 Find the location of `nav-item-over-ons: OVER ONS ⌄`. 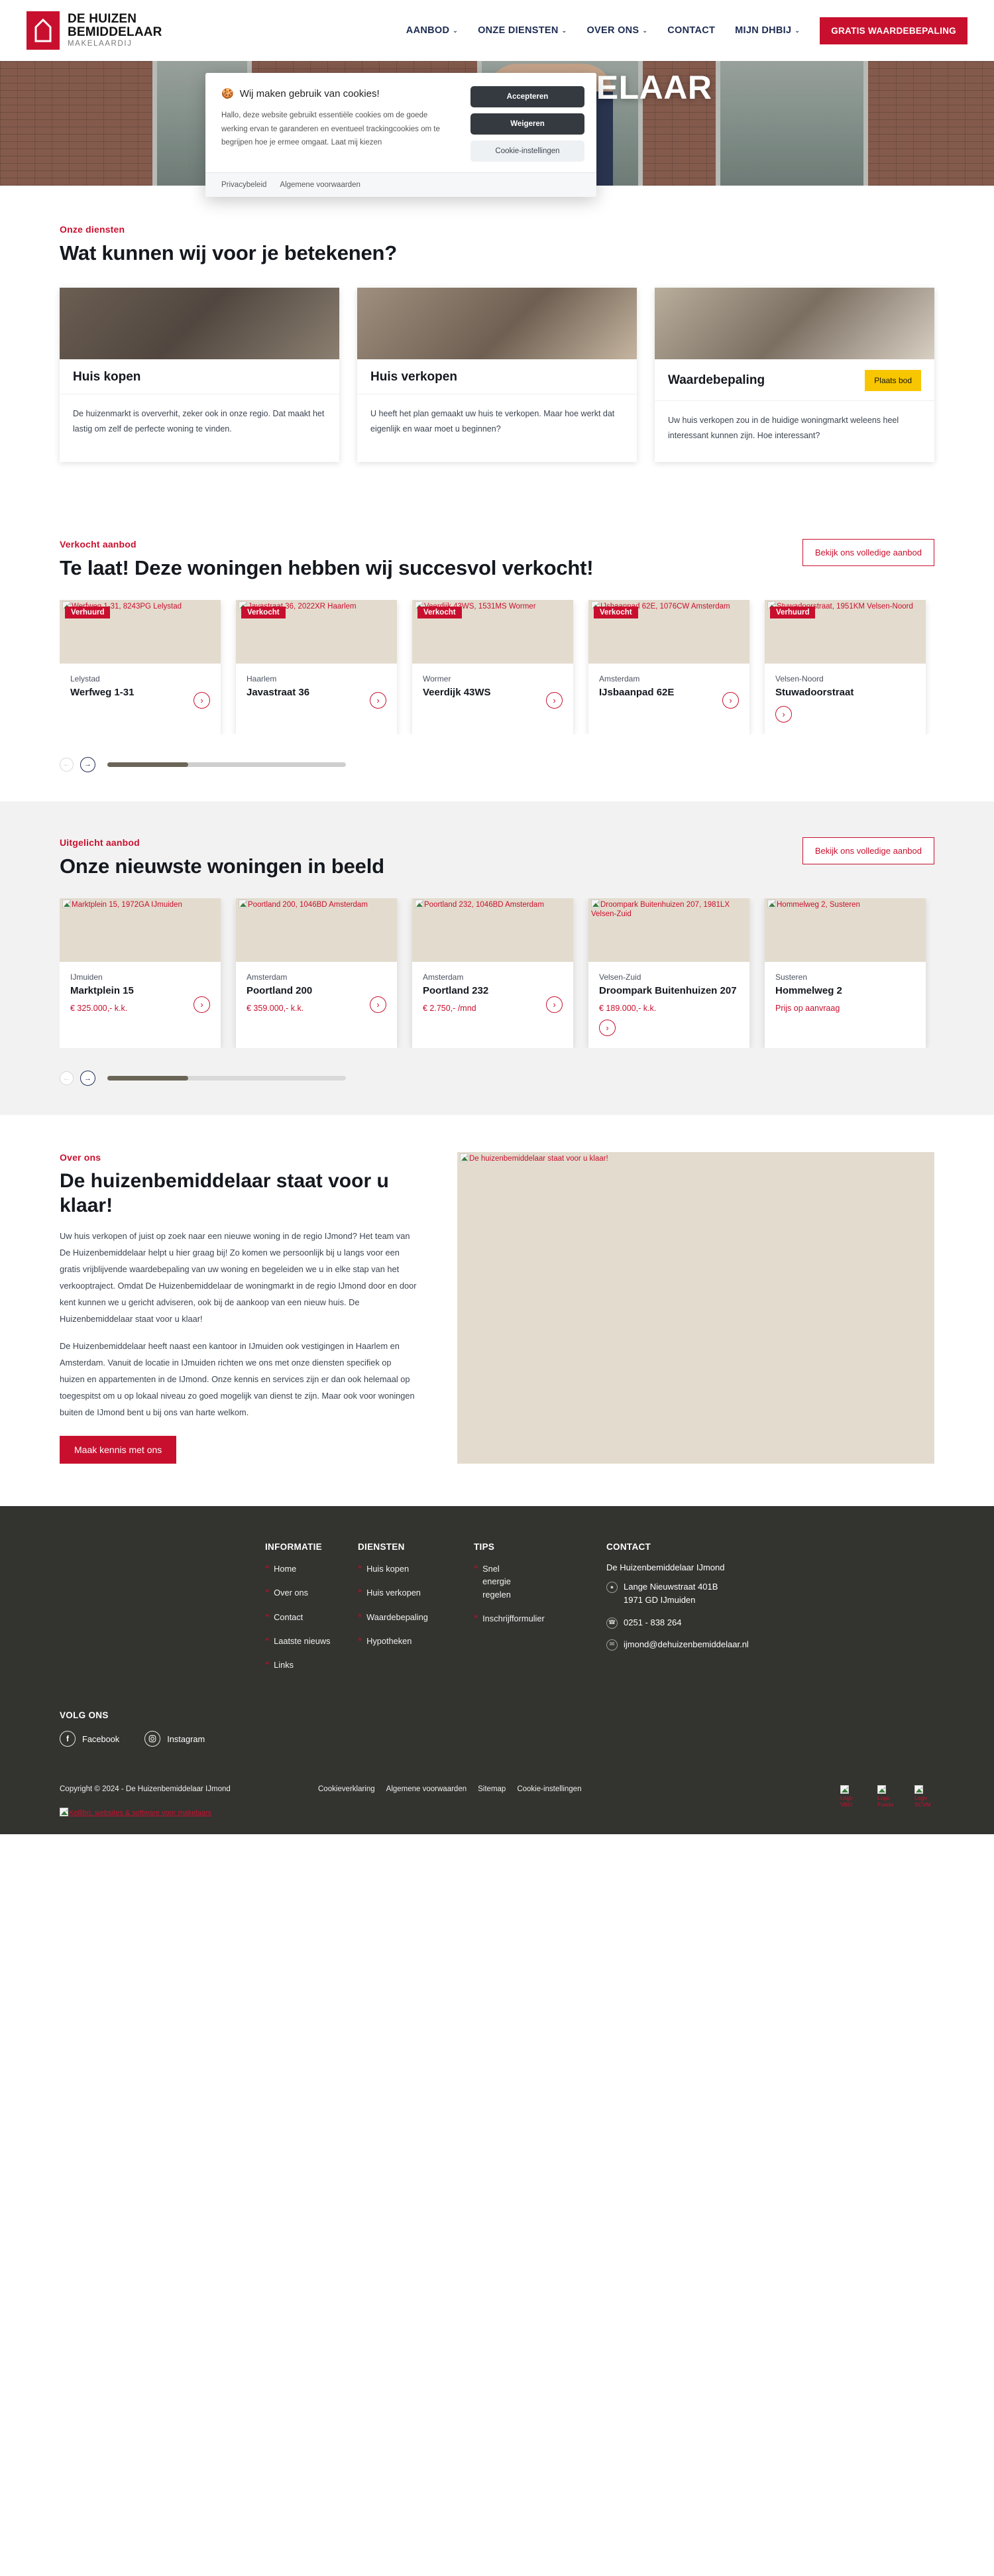

nav-item-over-ons: OVER ONS ⌄ is located at coordinates (616, 31).